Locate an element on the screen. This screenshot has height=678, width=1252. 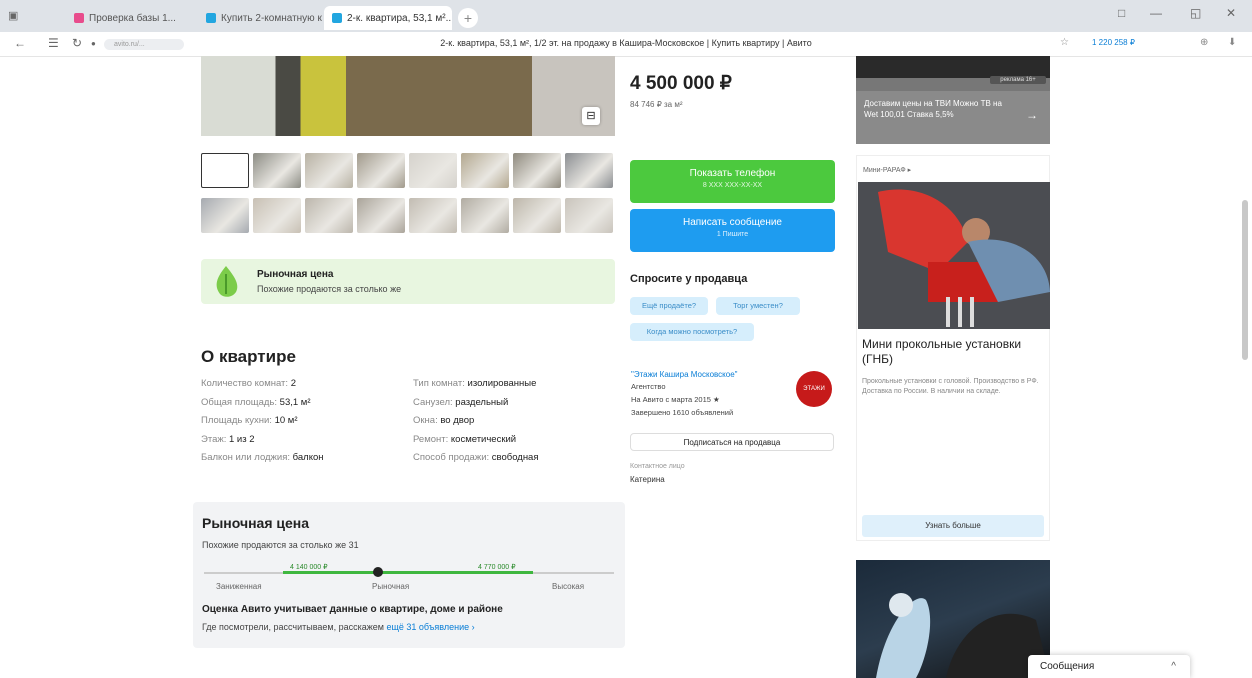
close-window-button: ✕ is located at coordinates (1231, 13).